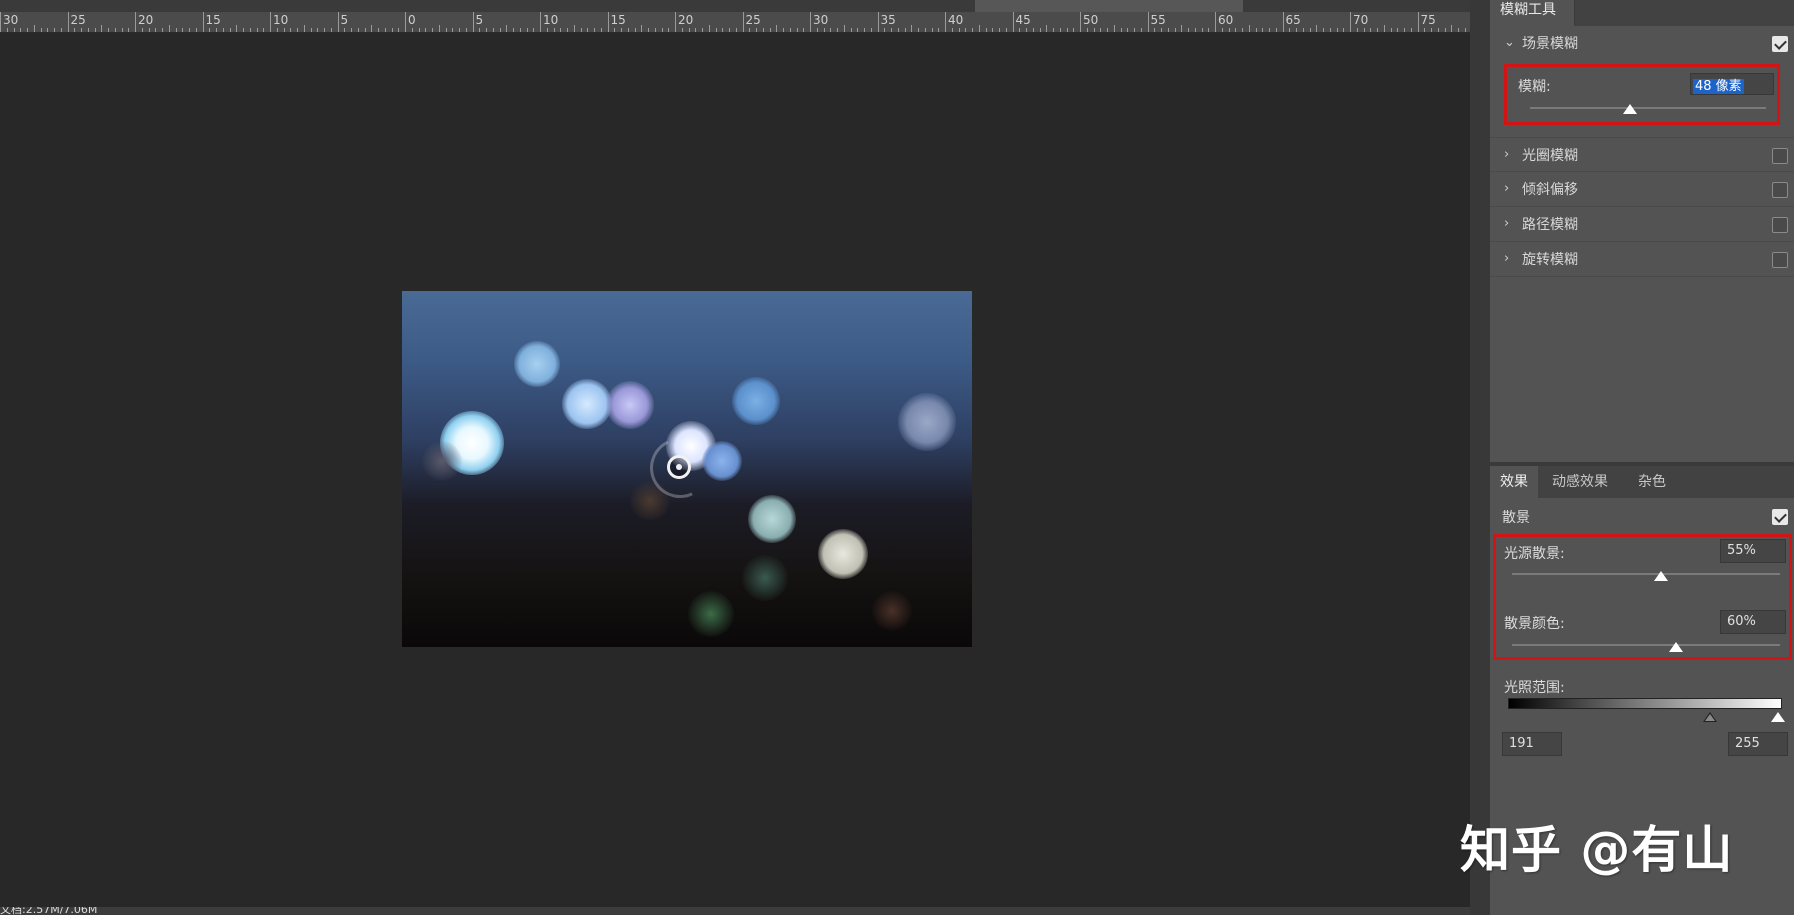 The width and height of the screenshot is (1794, 915). I want to click on ruler-label: 20, so click(686, 20).